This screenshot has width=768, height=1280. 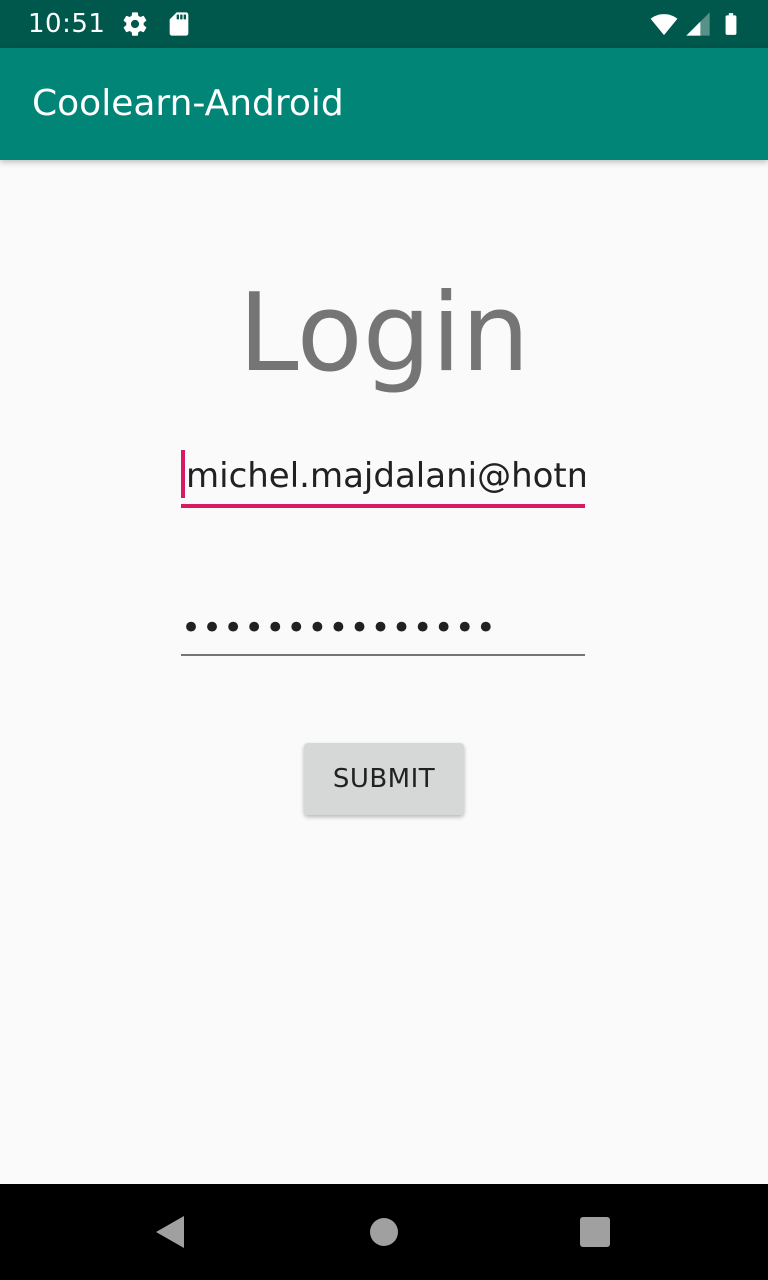 I want to click on navigation-bar, so click(x=384, y=1232).